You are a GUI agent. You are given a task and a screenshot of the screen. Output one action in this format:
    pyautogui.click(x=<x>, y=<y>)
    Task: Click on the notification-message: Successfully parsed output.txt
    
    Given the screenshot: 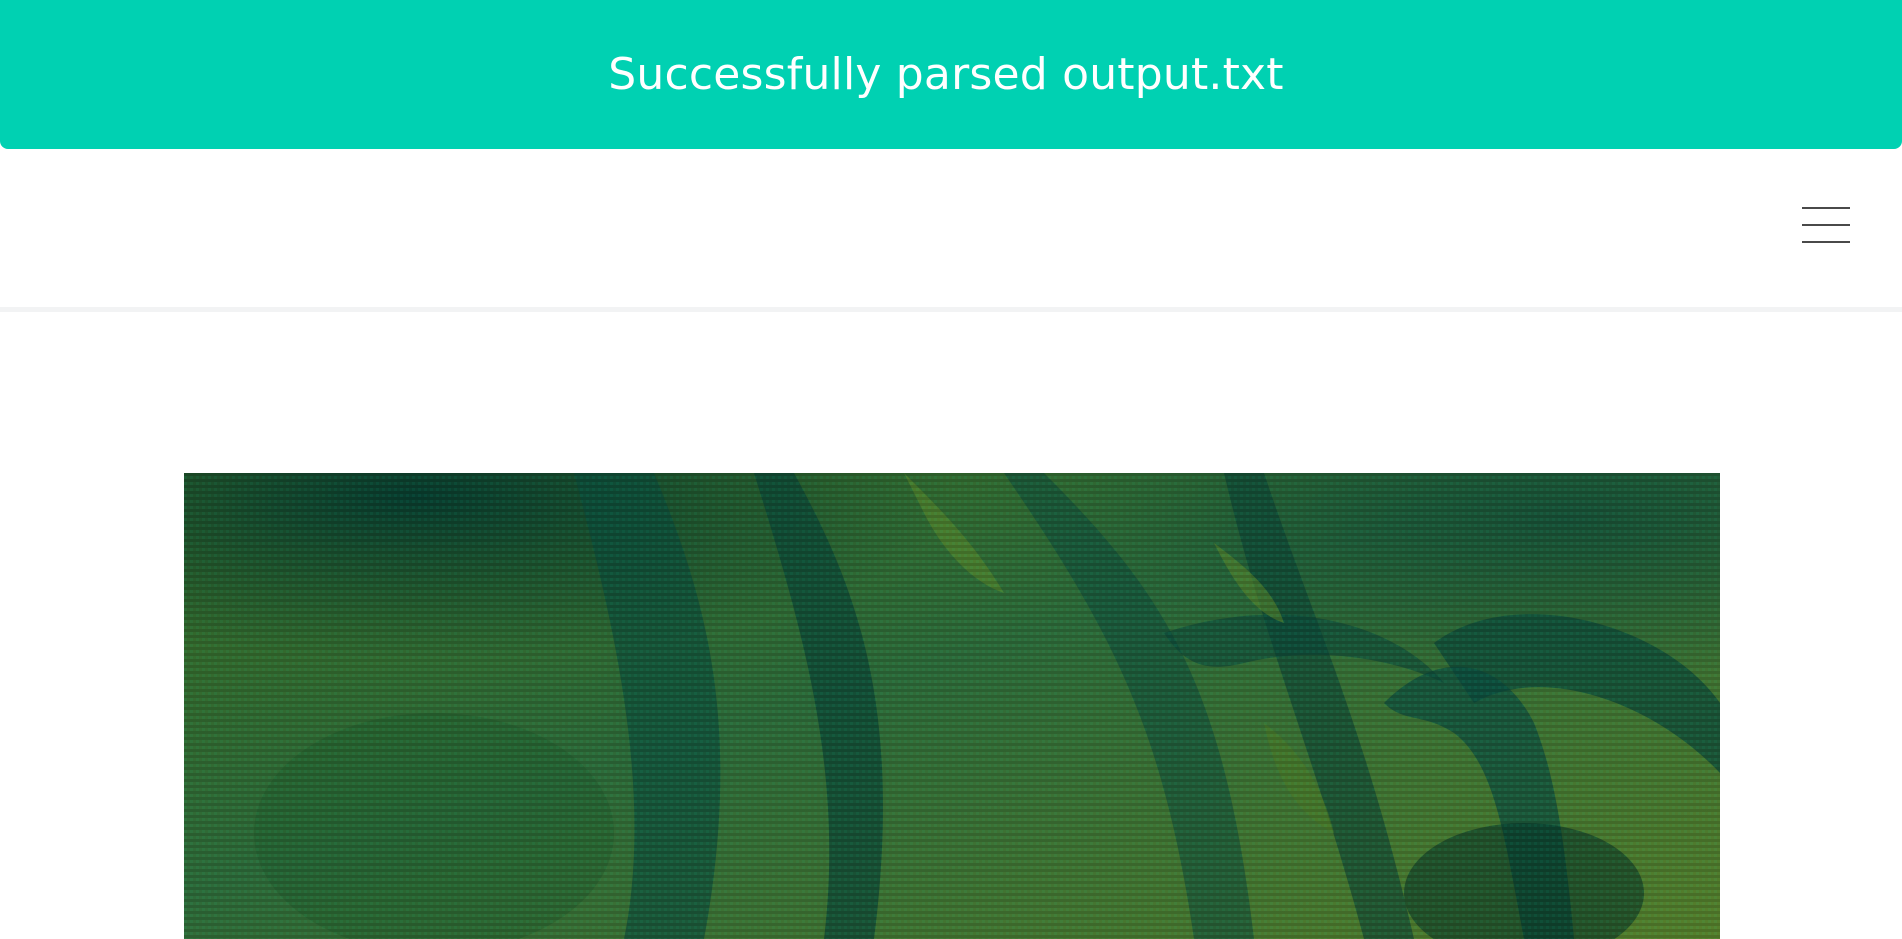 What is the action you would take?
    pyautogui.click(x=946, y=74)
    